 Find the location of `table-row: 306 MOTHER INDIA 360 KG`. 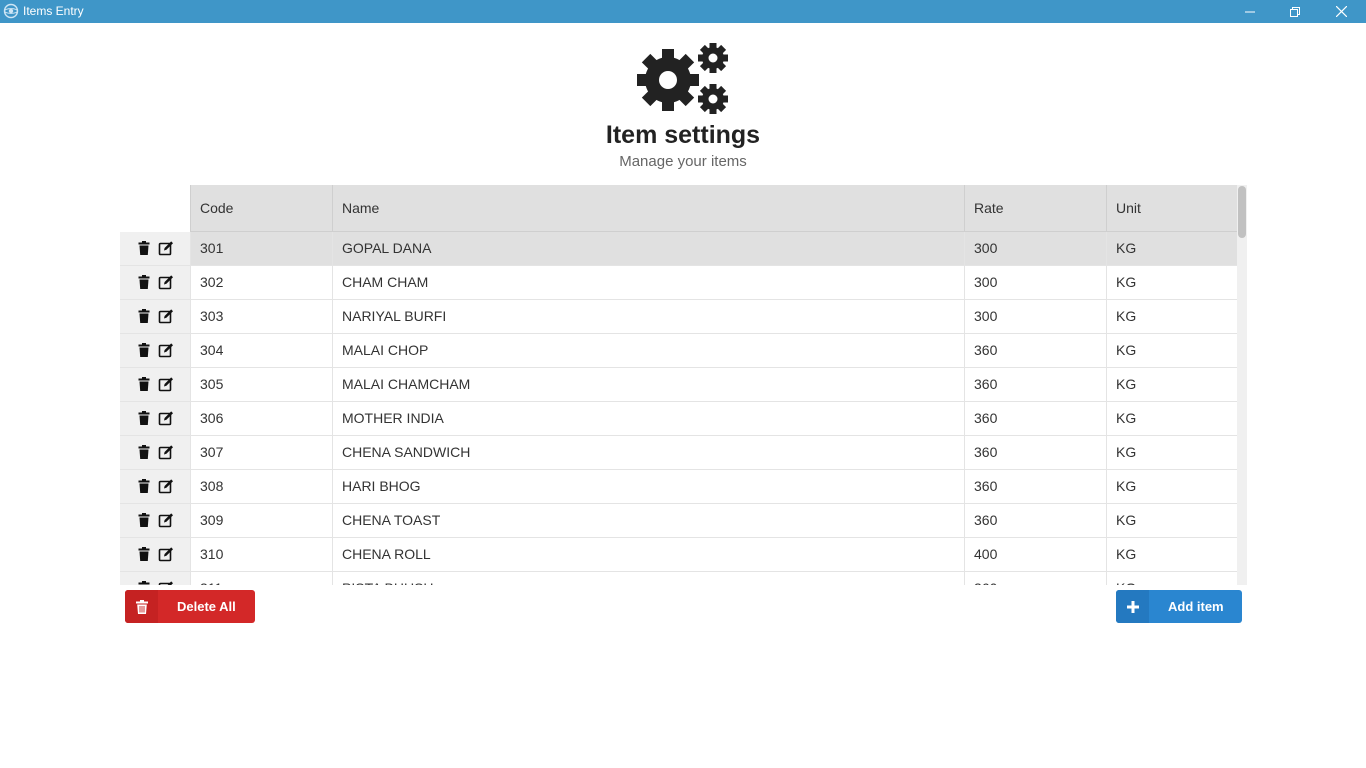

table-row: 306 MOTHER INDIA 360 KG is located at coordinates (678, 419).